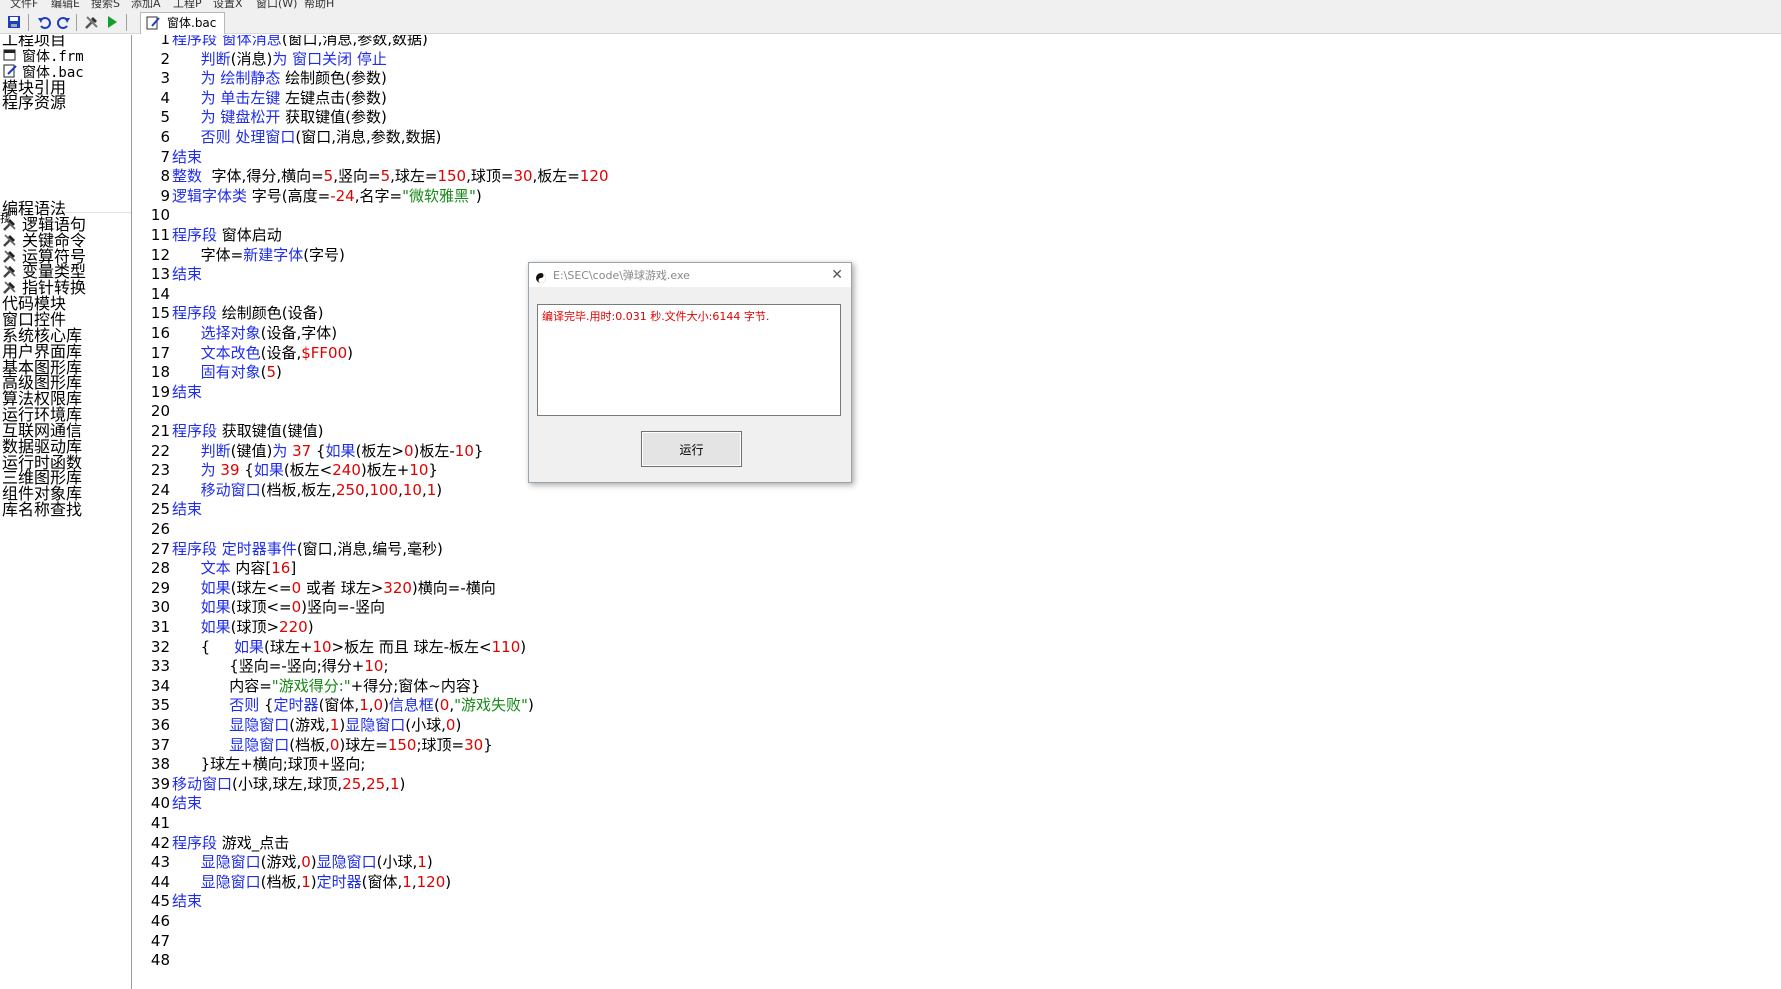 This screenshot has height=989, width=1781. I want to click on code-line: 8 整数 字体,得分,横向=5,竖向=5,球左=150,球顶=30,板左=120, so click(370, 176).